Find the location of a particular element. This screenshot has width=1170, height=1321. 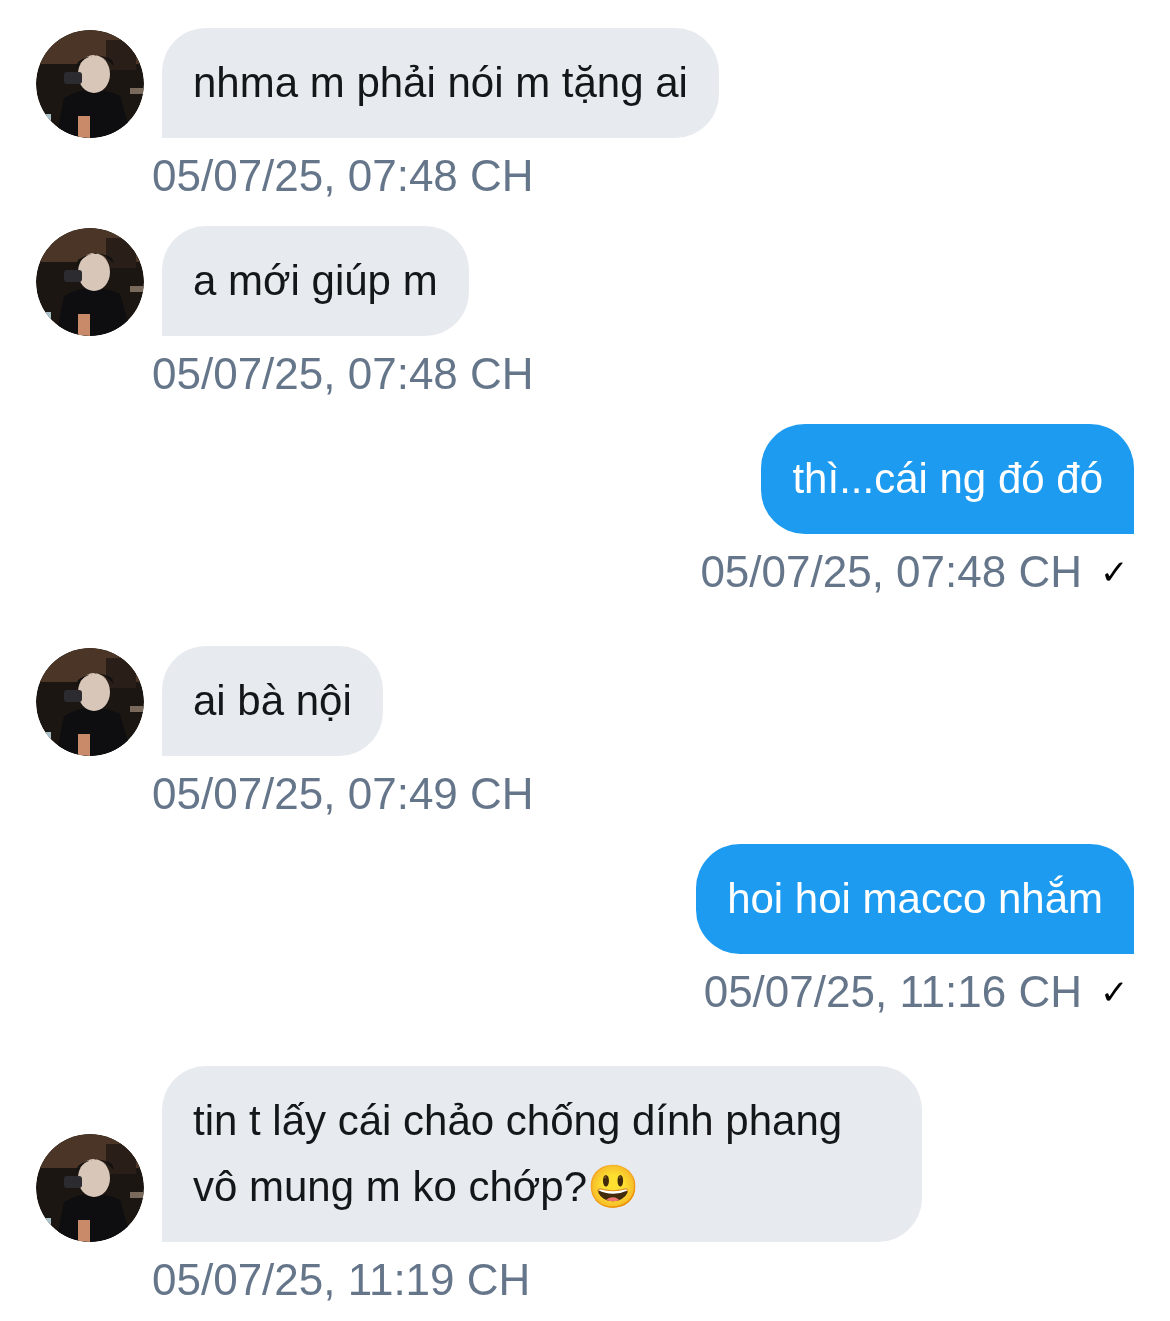

timestamp: 05/07/25, 07:49 CH is located at coordinates (343, 794).